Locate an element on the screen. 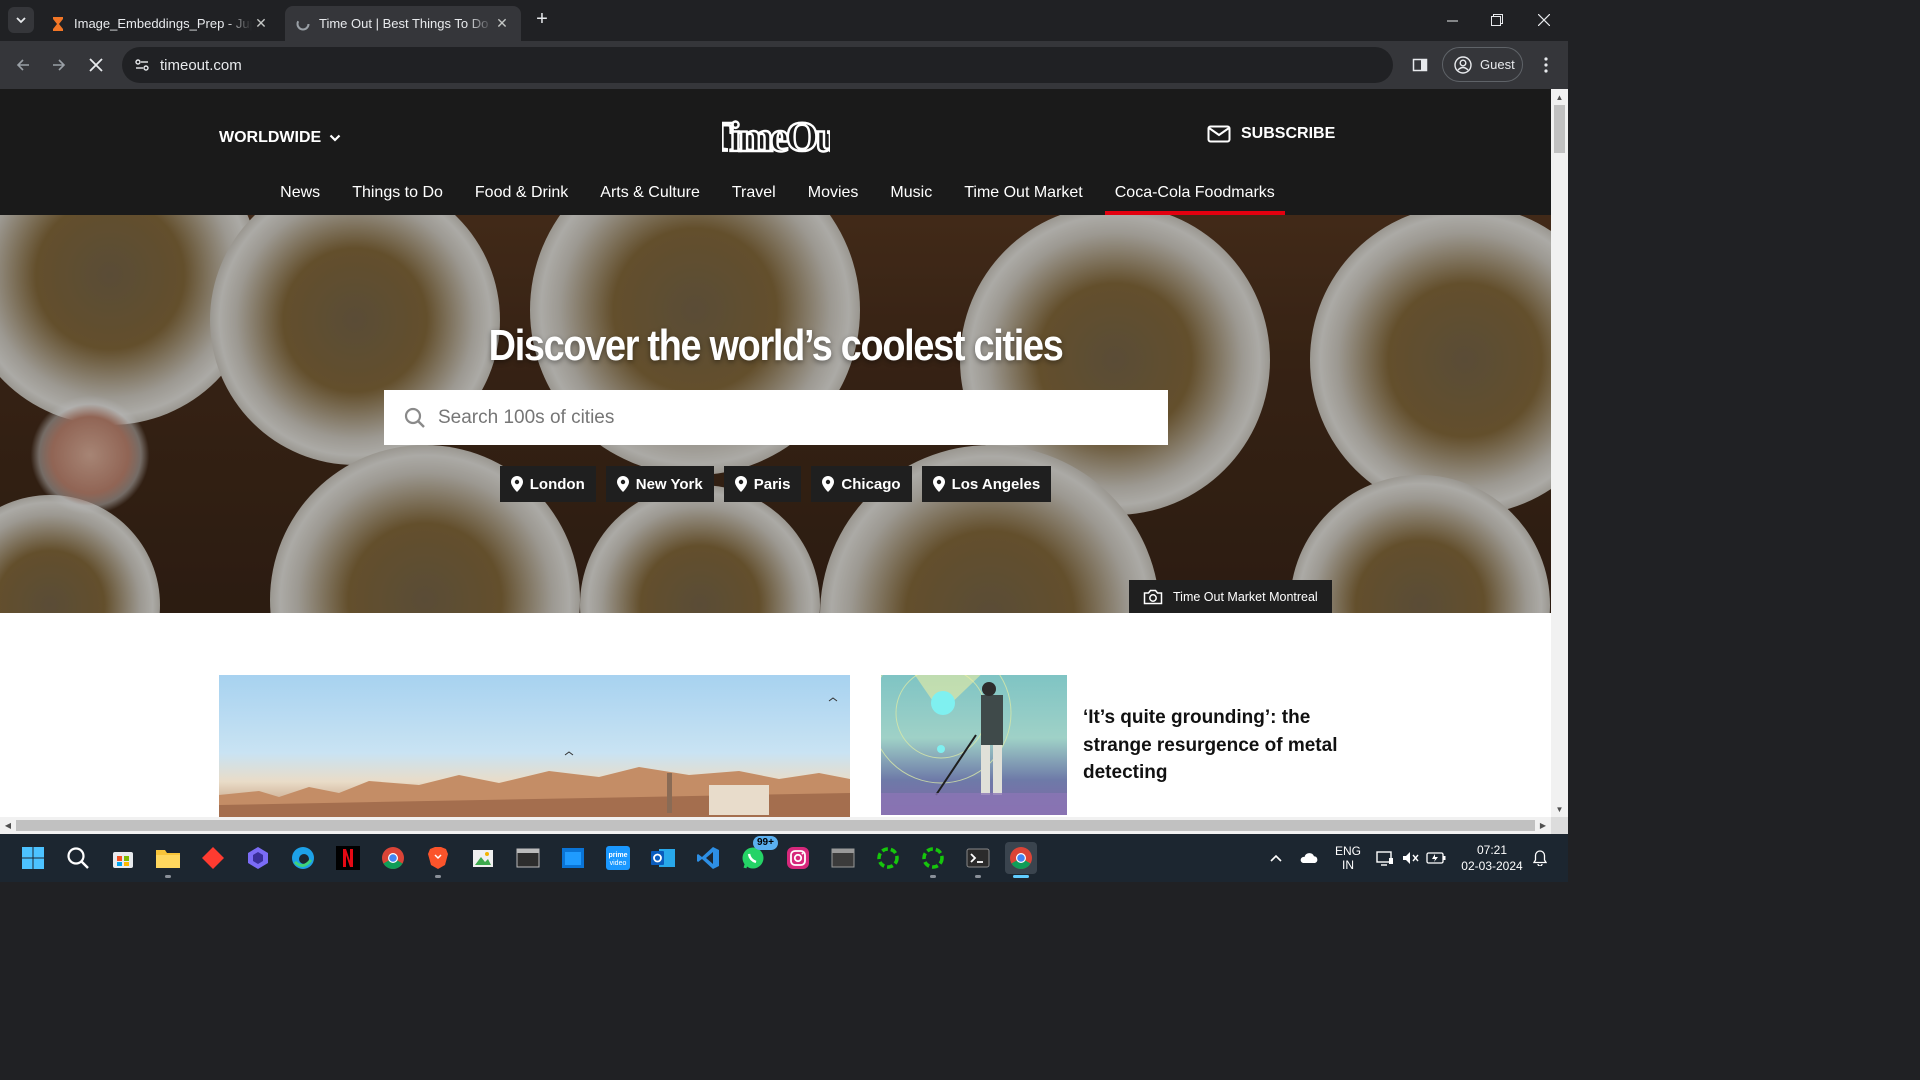  new-tab-button: + is located at coordinates (542, 20).